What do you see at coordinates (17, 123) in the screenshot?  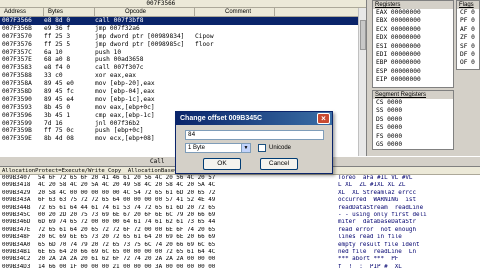 I see `disasm-address: 007F3599` at bounding box center [17, 123].